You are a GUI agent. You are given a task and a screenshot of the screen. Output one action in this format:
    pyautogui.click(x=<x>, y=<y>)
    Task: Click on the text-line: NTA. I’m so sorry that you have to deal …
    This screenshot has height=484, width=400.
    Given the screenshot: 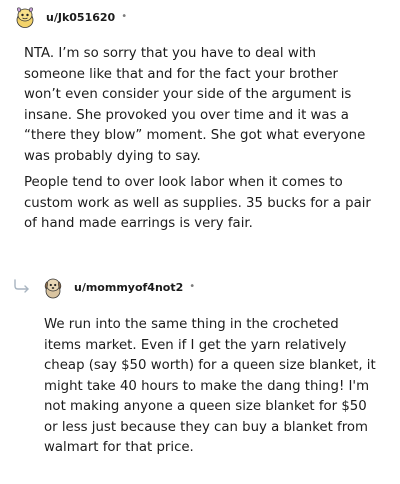 What is the action you would take?
    pyautogui.click(x=170, y=53)
    